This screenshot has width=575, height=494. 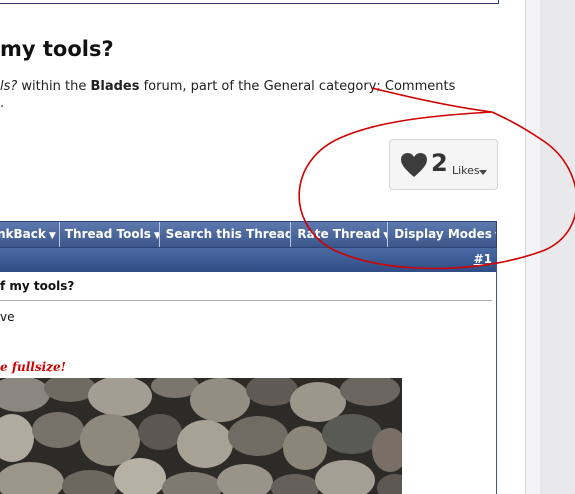 I want to click on post-permalink: #1, so click(x=483, y=259).